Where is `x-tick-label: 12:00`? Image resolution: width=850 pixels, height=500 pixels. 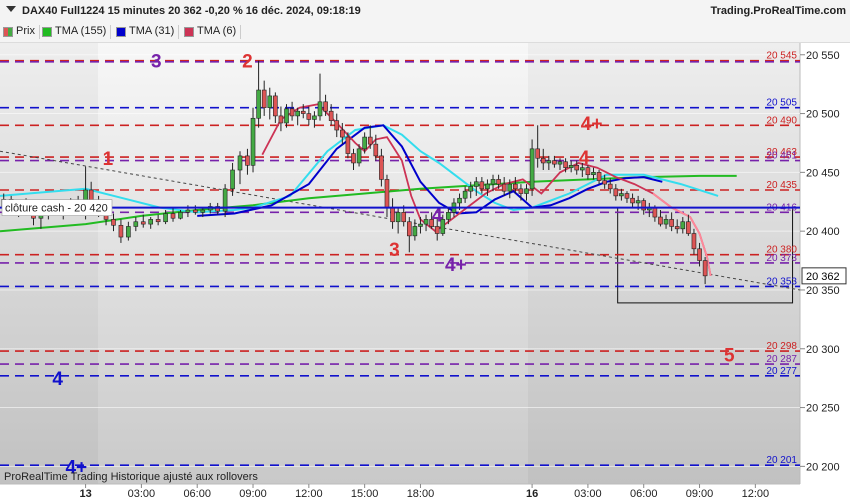 x-tick-label: 12:00 is located at coordinates (309, 494).